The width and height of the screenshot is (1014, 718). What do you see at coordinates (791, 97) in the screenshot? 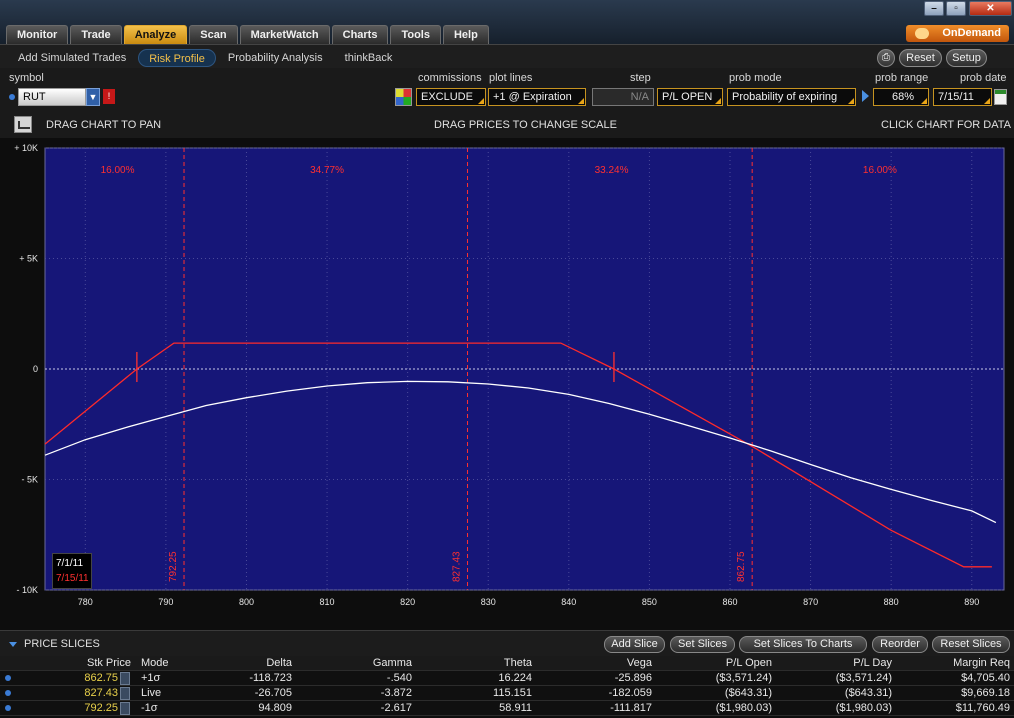
I see `prob-mode-select: Probability of expiring` at bounding box center [791, 97].